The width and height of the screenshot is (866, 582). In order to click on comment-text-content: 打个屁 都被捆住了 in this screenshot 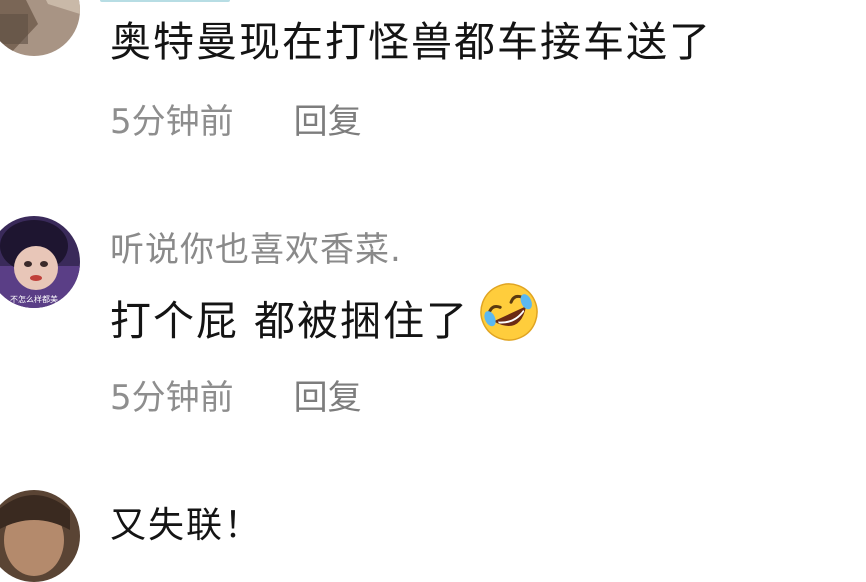, I will do `click(290, 321)`.